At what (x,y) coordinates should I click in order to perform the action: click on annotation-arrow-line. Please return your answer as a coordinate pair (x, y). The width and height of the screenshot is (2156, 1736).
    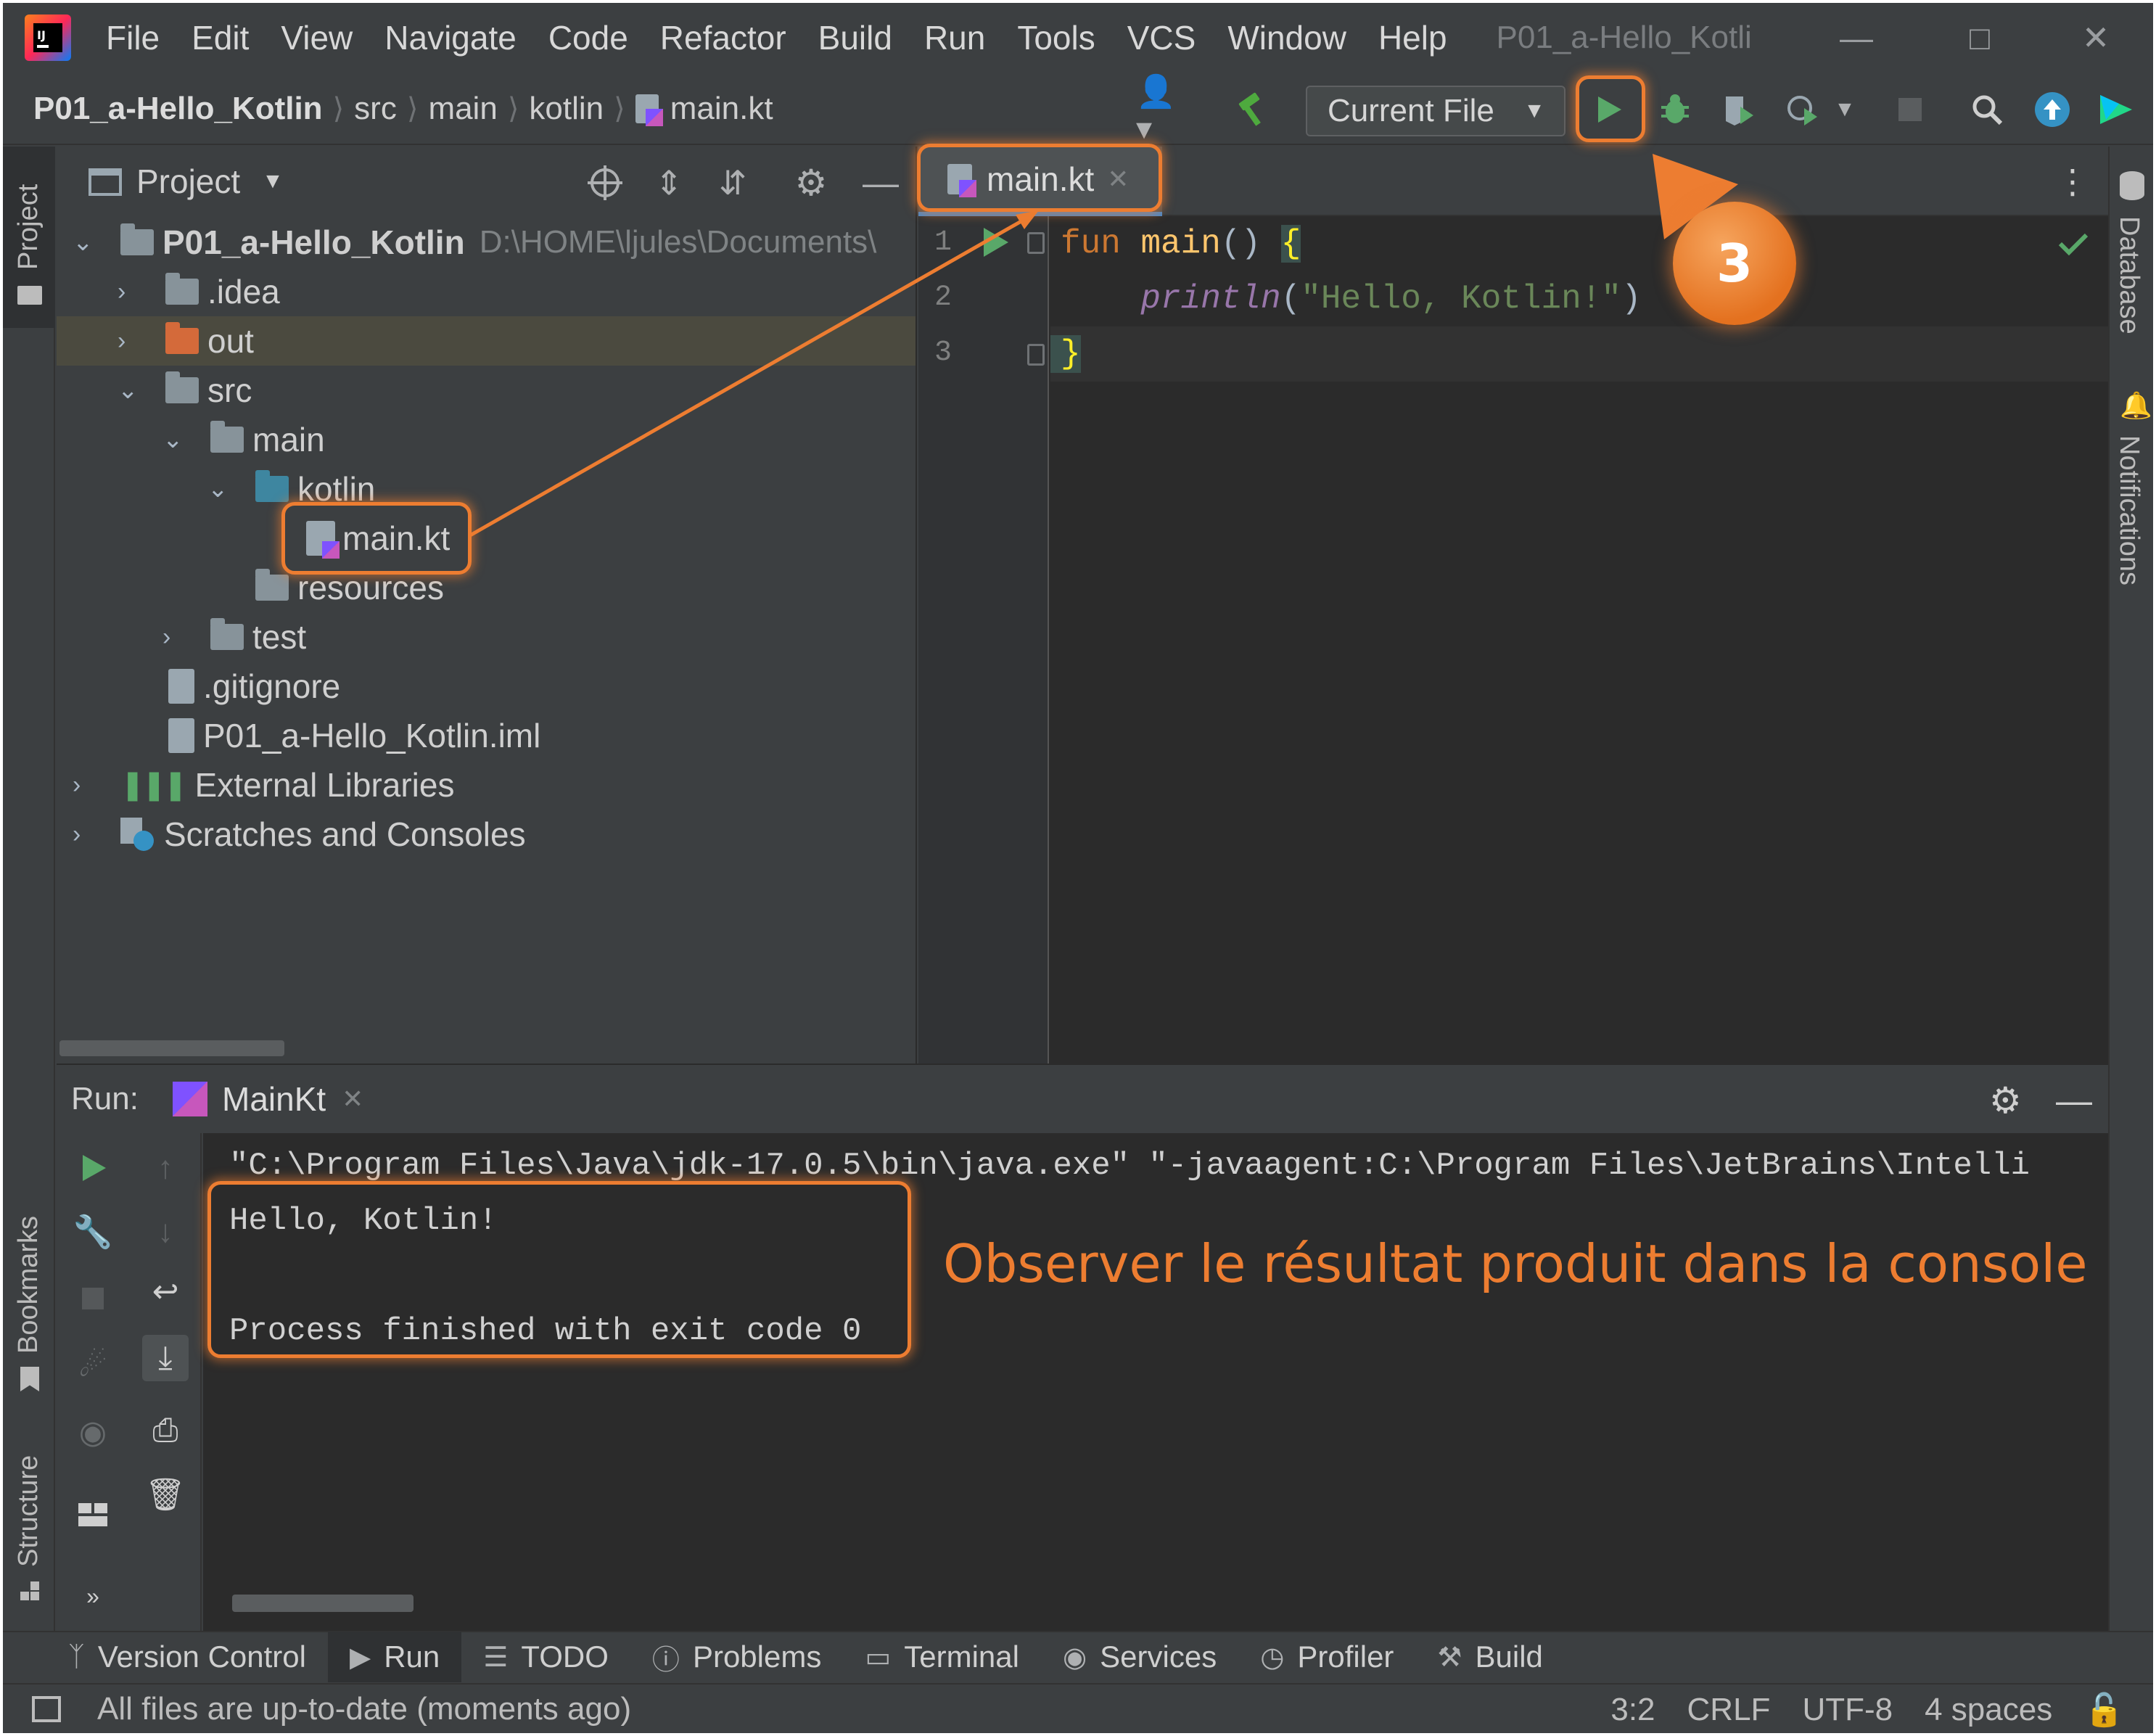
    Looking at the image, I should click on (750, 376).